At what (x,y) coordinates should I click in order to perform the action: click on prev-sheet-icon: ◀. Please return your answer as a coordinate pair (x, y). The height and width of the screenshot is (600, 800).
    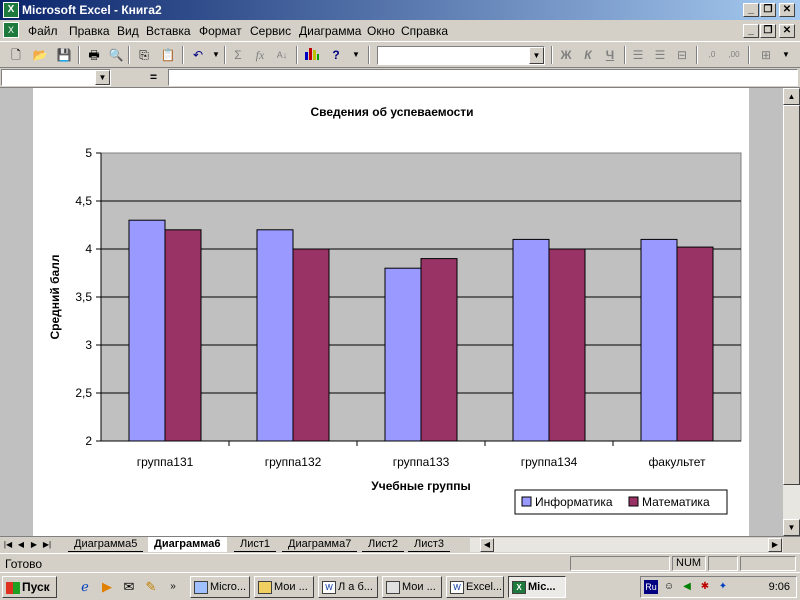
    Looking at the image, I should click on (21, 544).